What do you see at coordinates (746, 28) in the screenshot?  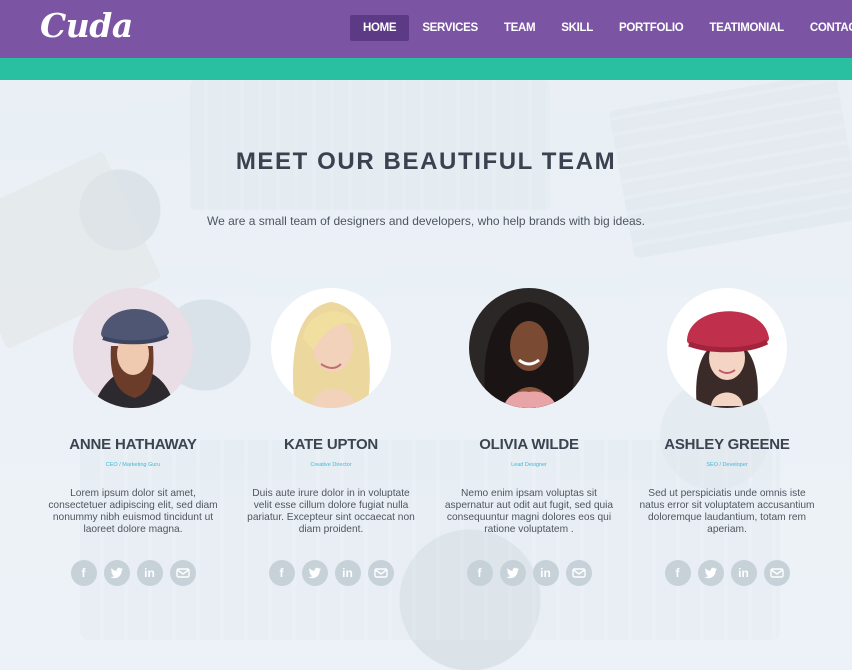 I see `nav-item-testimonial: TEATIMONIAL` at bounding box center [746, 28].